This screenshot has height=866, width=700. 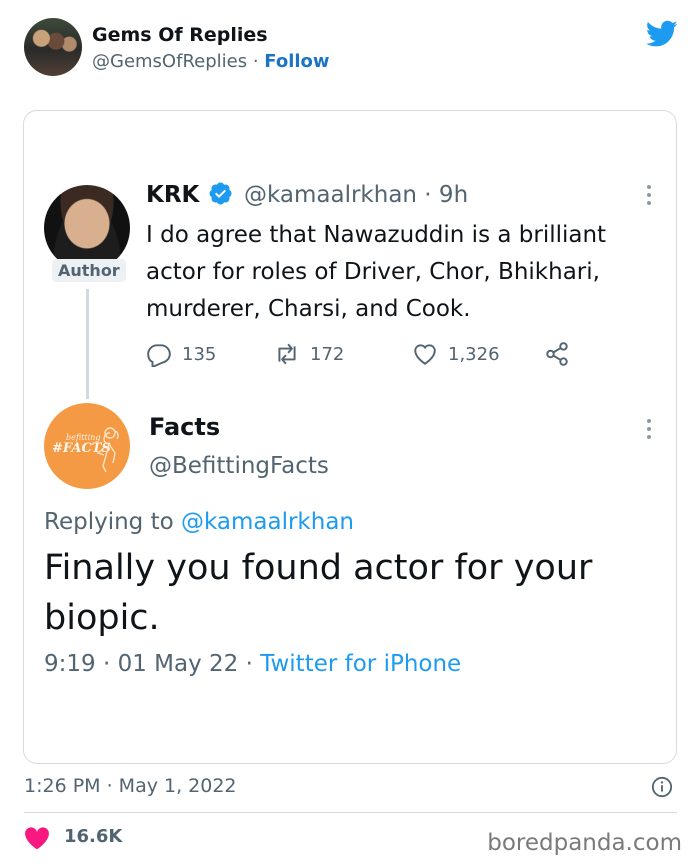 What do you see at coordinates (309, 354) in the screenshot?
I see `retweet-action: 172` at bounding box center [309, 354].